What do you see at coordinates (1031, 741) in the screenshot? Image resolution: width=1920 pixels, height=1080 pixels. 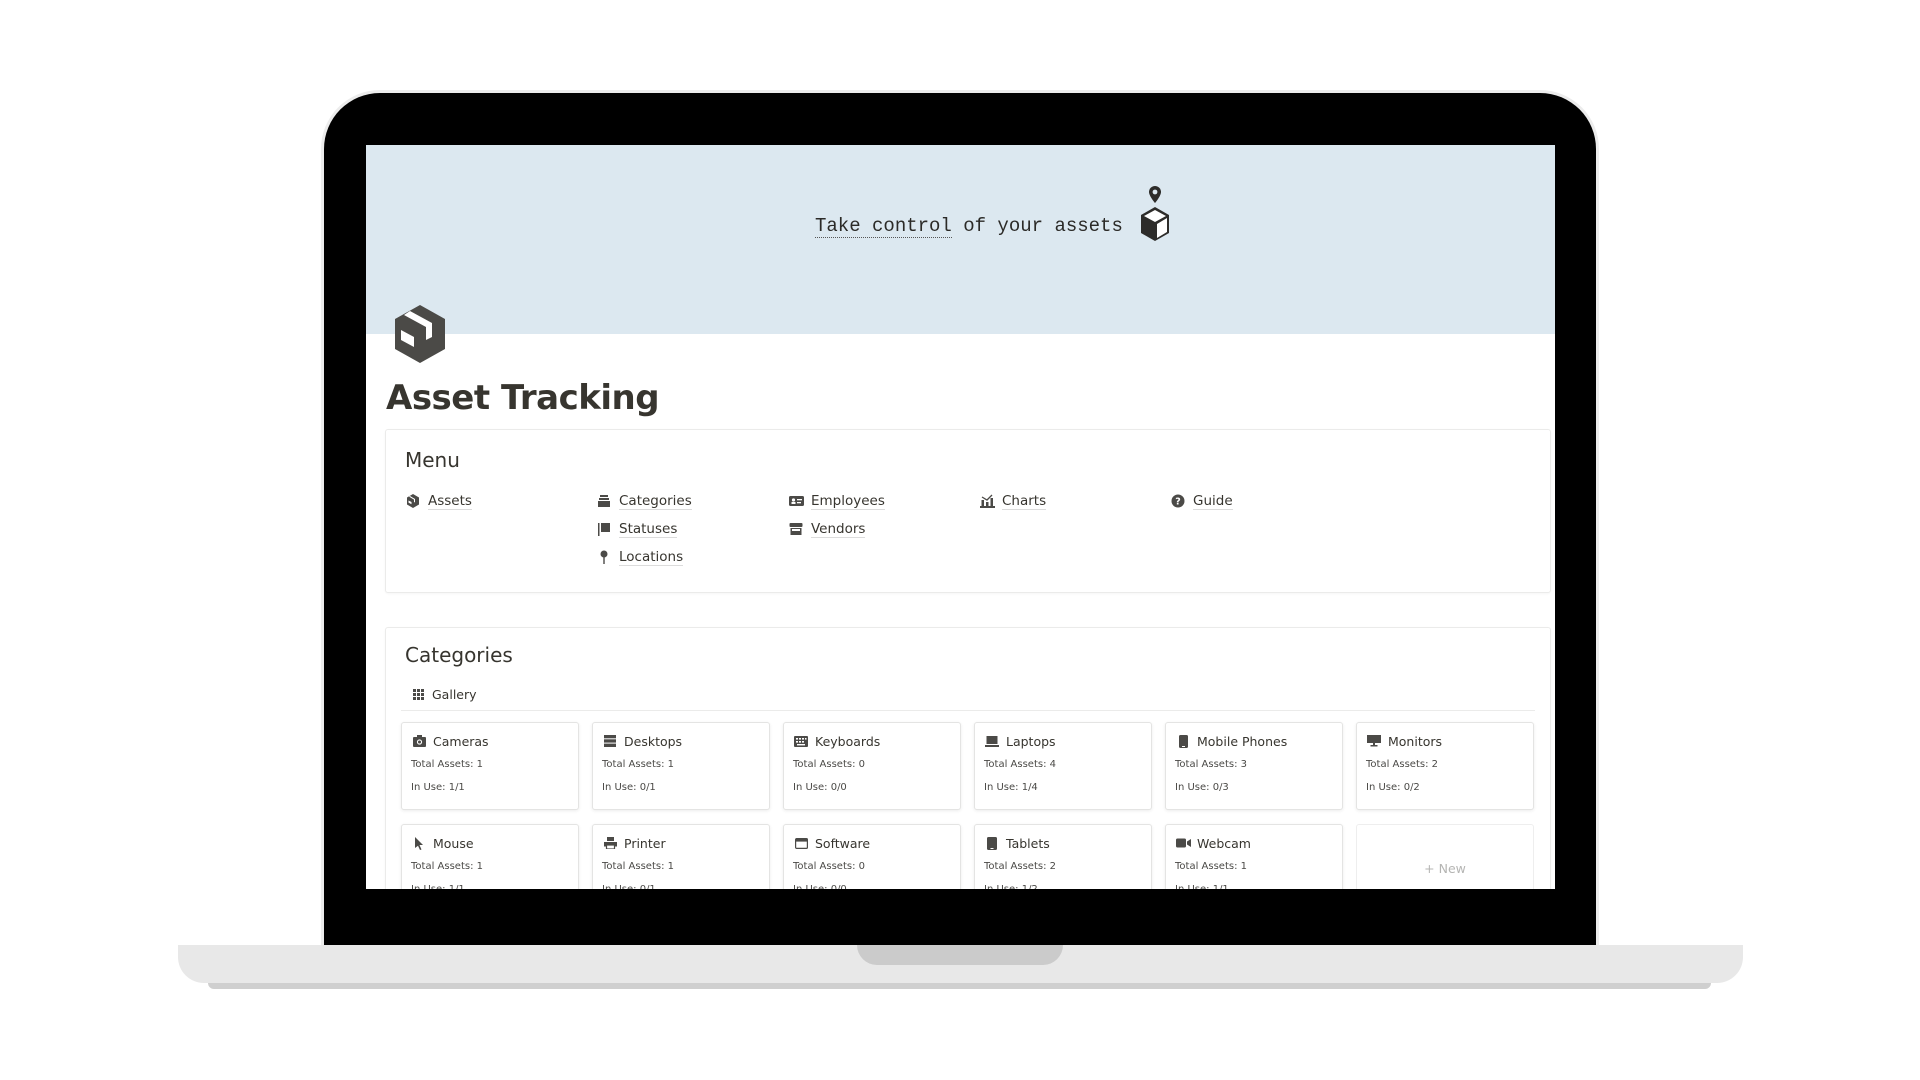 I see `card-name: Laptops` at bounding box center [1031, 741].